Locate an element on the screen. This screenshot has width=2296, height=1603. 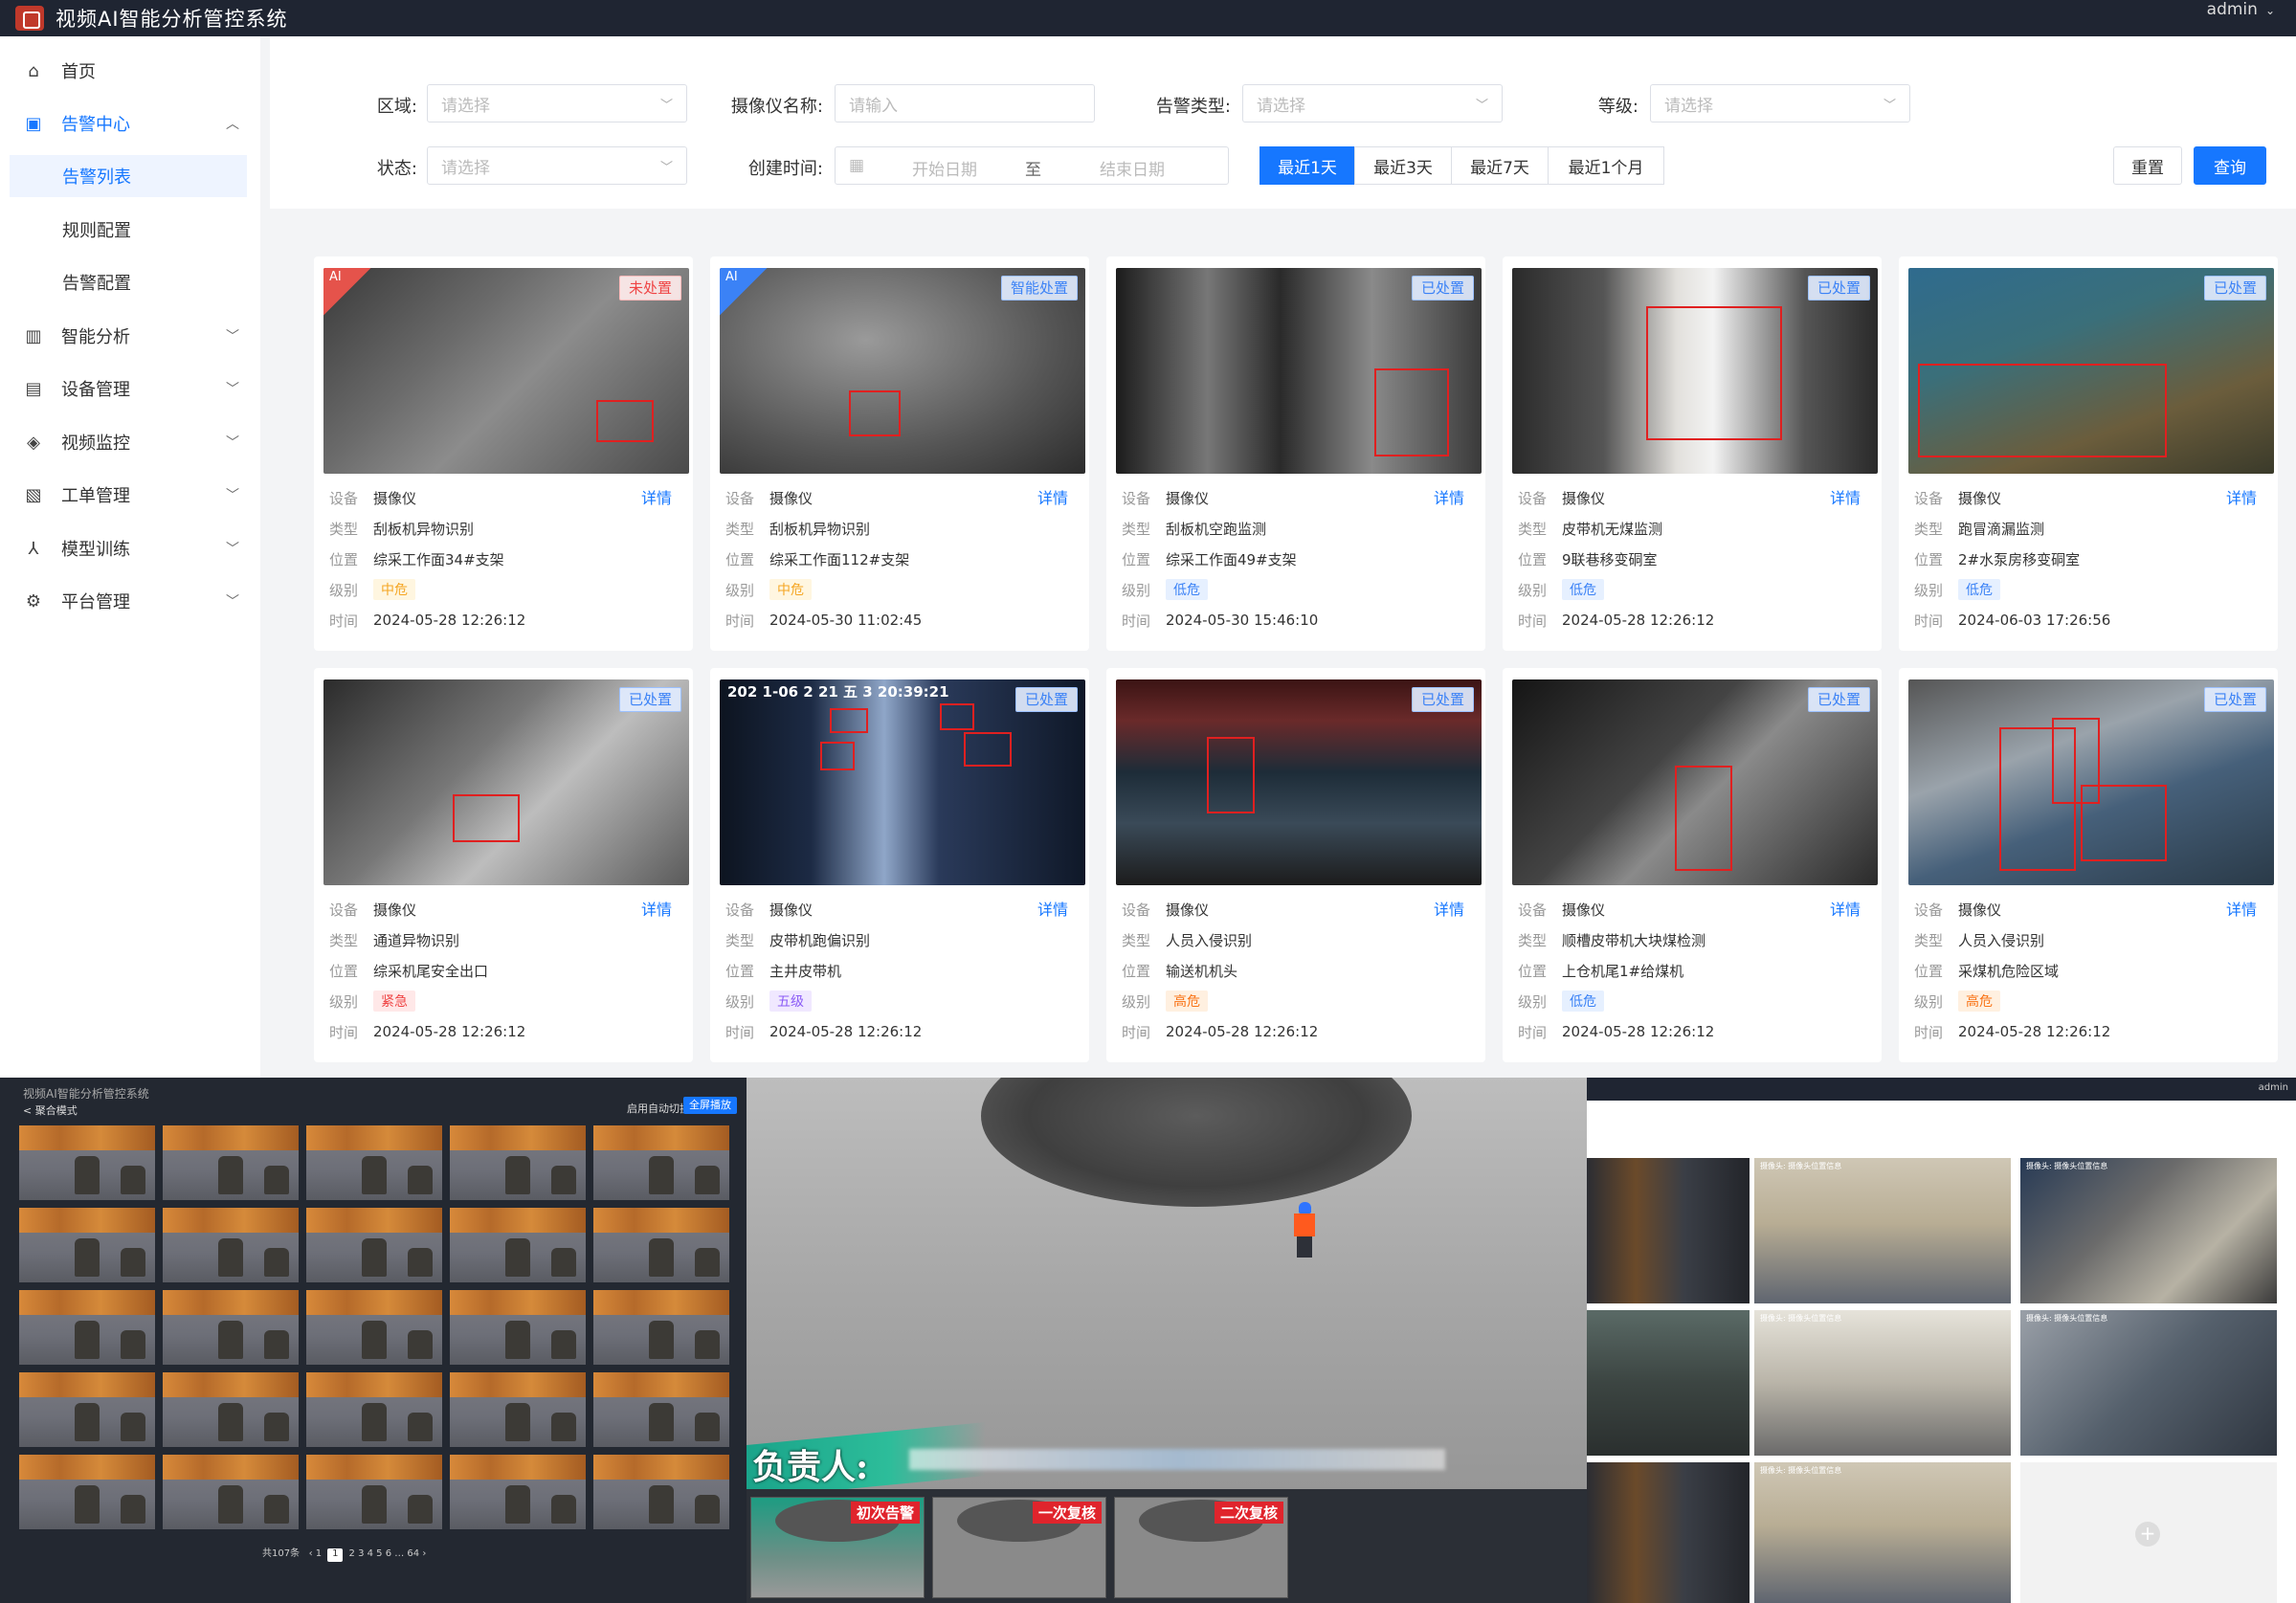
area-select: 请选择 ﹀ is located at coordinates (557, 103).